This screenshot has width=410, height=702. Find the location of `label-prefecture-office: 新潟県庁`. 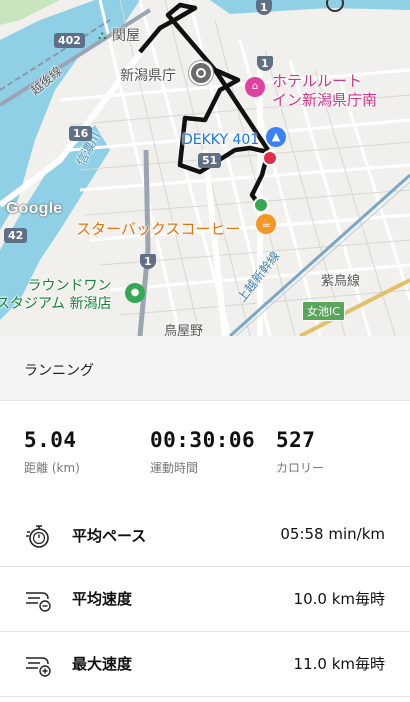

label-prefecture-office: 新潟県庁 is located at coordinates (148, 76).